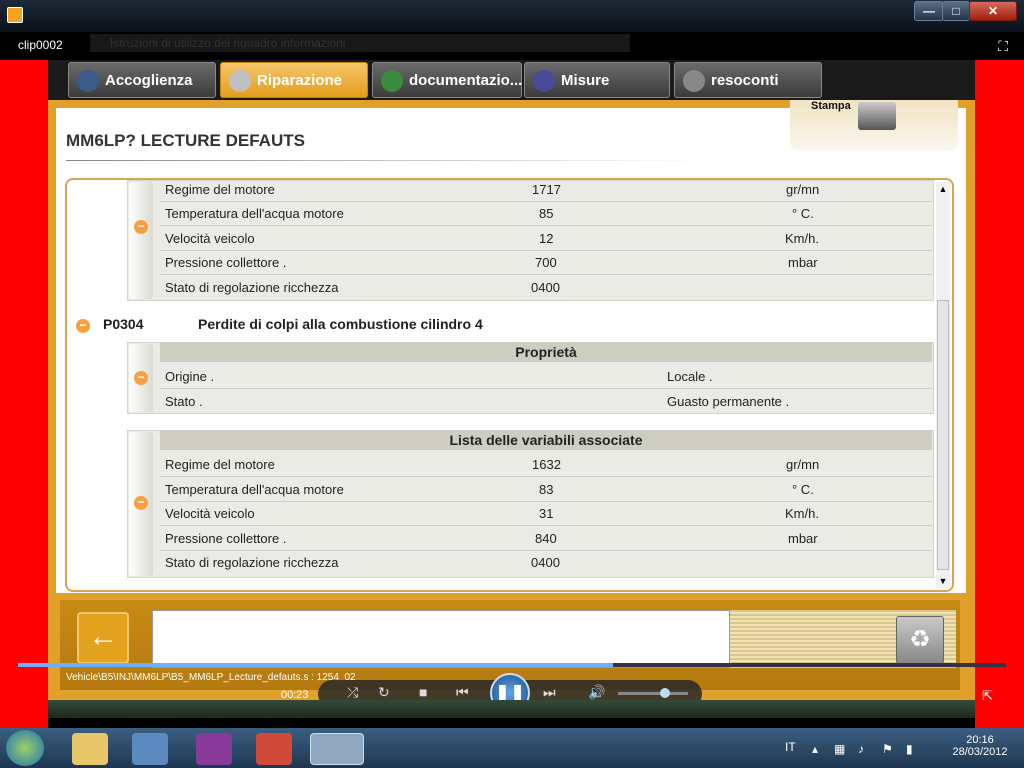 Image resolution: width=1024 pixels, height=768 pixels. I want to click on table-row: Regime del motore 1717 gr/mn, so click(546, 190).